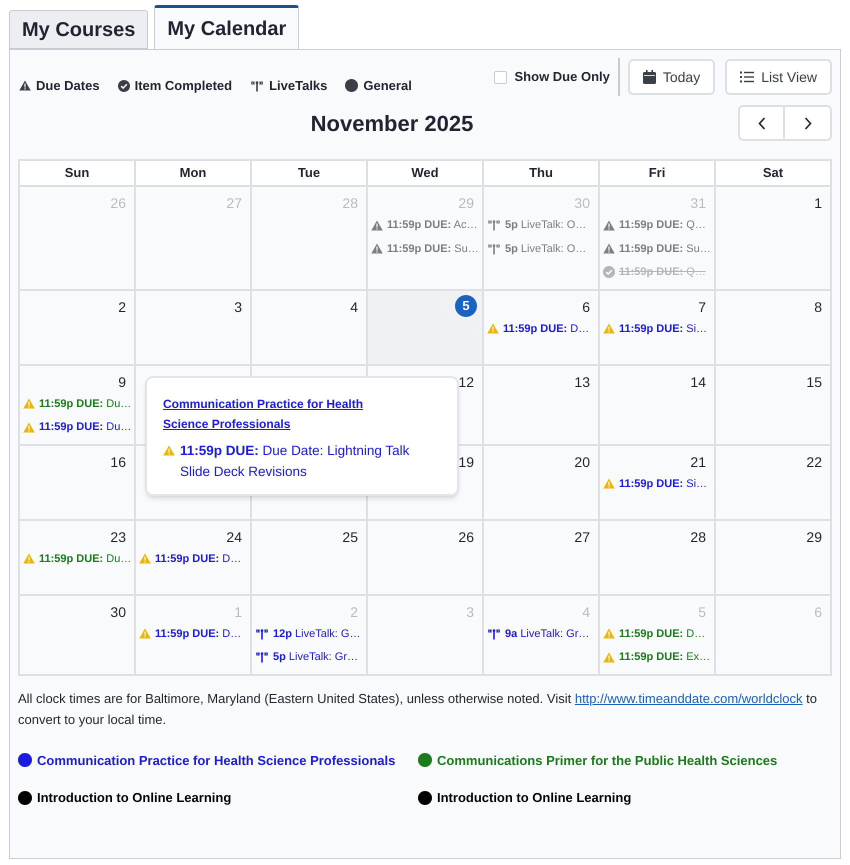 Image resolution: width=850 pixels, height=865 pixels. I want to click on tab: My Calendar, so click(227, 27).